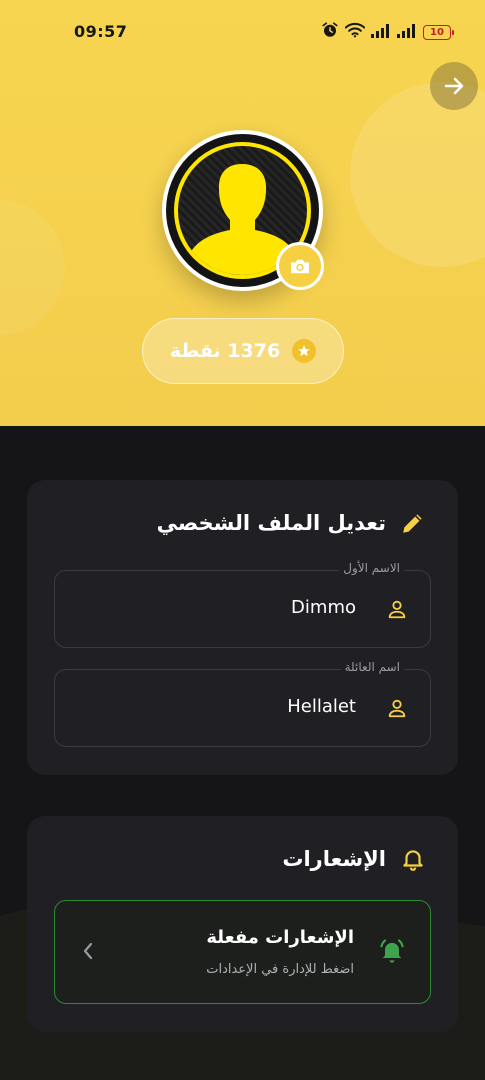 The height and width of the screenshot is (1080, 485). Describe the element at coordinates (355, 32) in the screenshot. I see `wifi-icon` at that location.